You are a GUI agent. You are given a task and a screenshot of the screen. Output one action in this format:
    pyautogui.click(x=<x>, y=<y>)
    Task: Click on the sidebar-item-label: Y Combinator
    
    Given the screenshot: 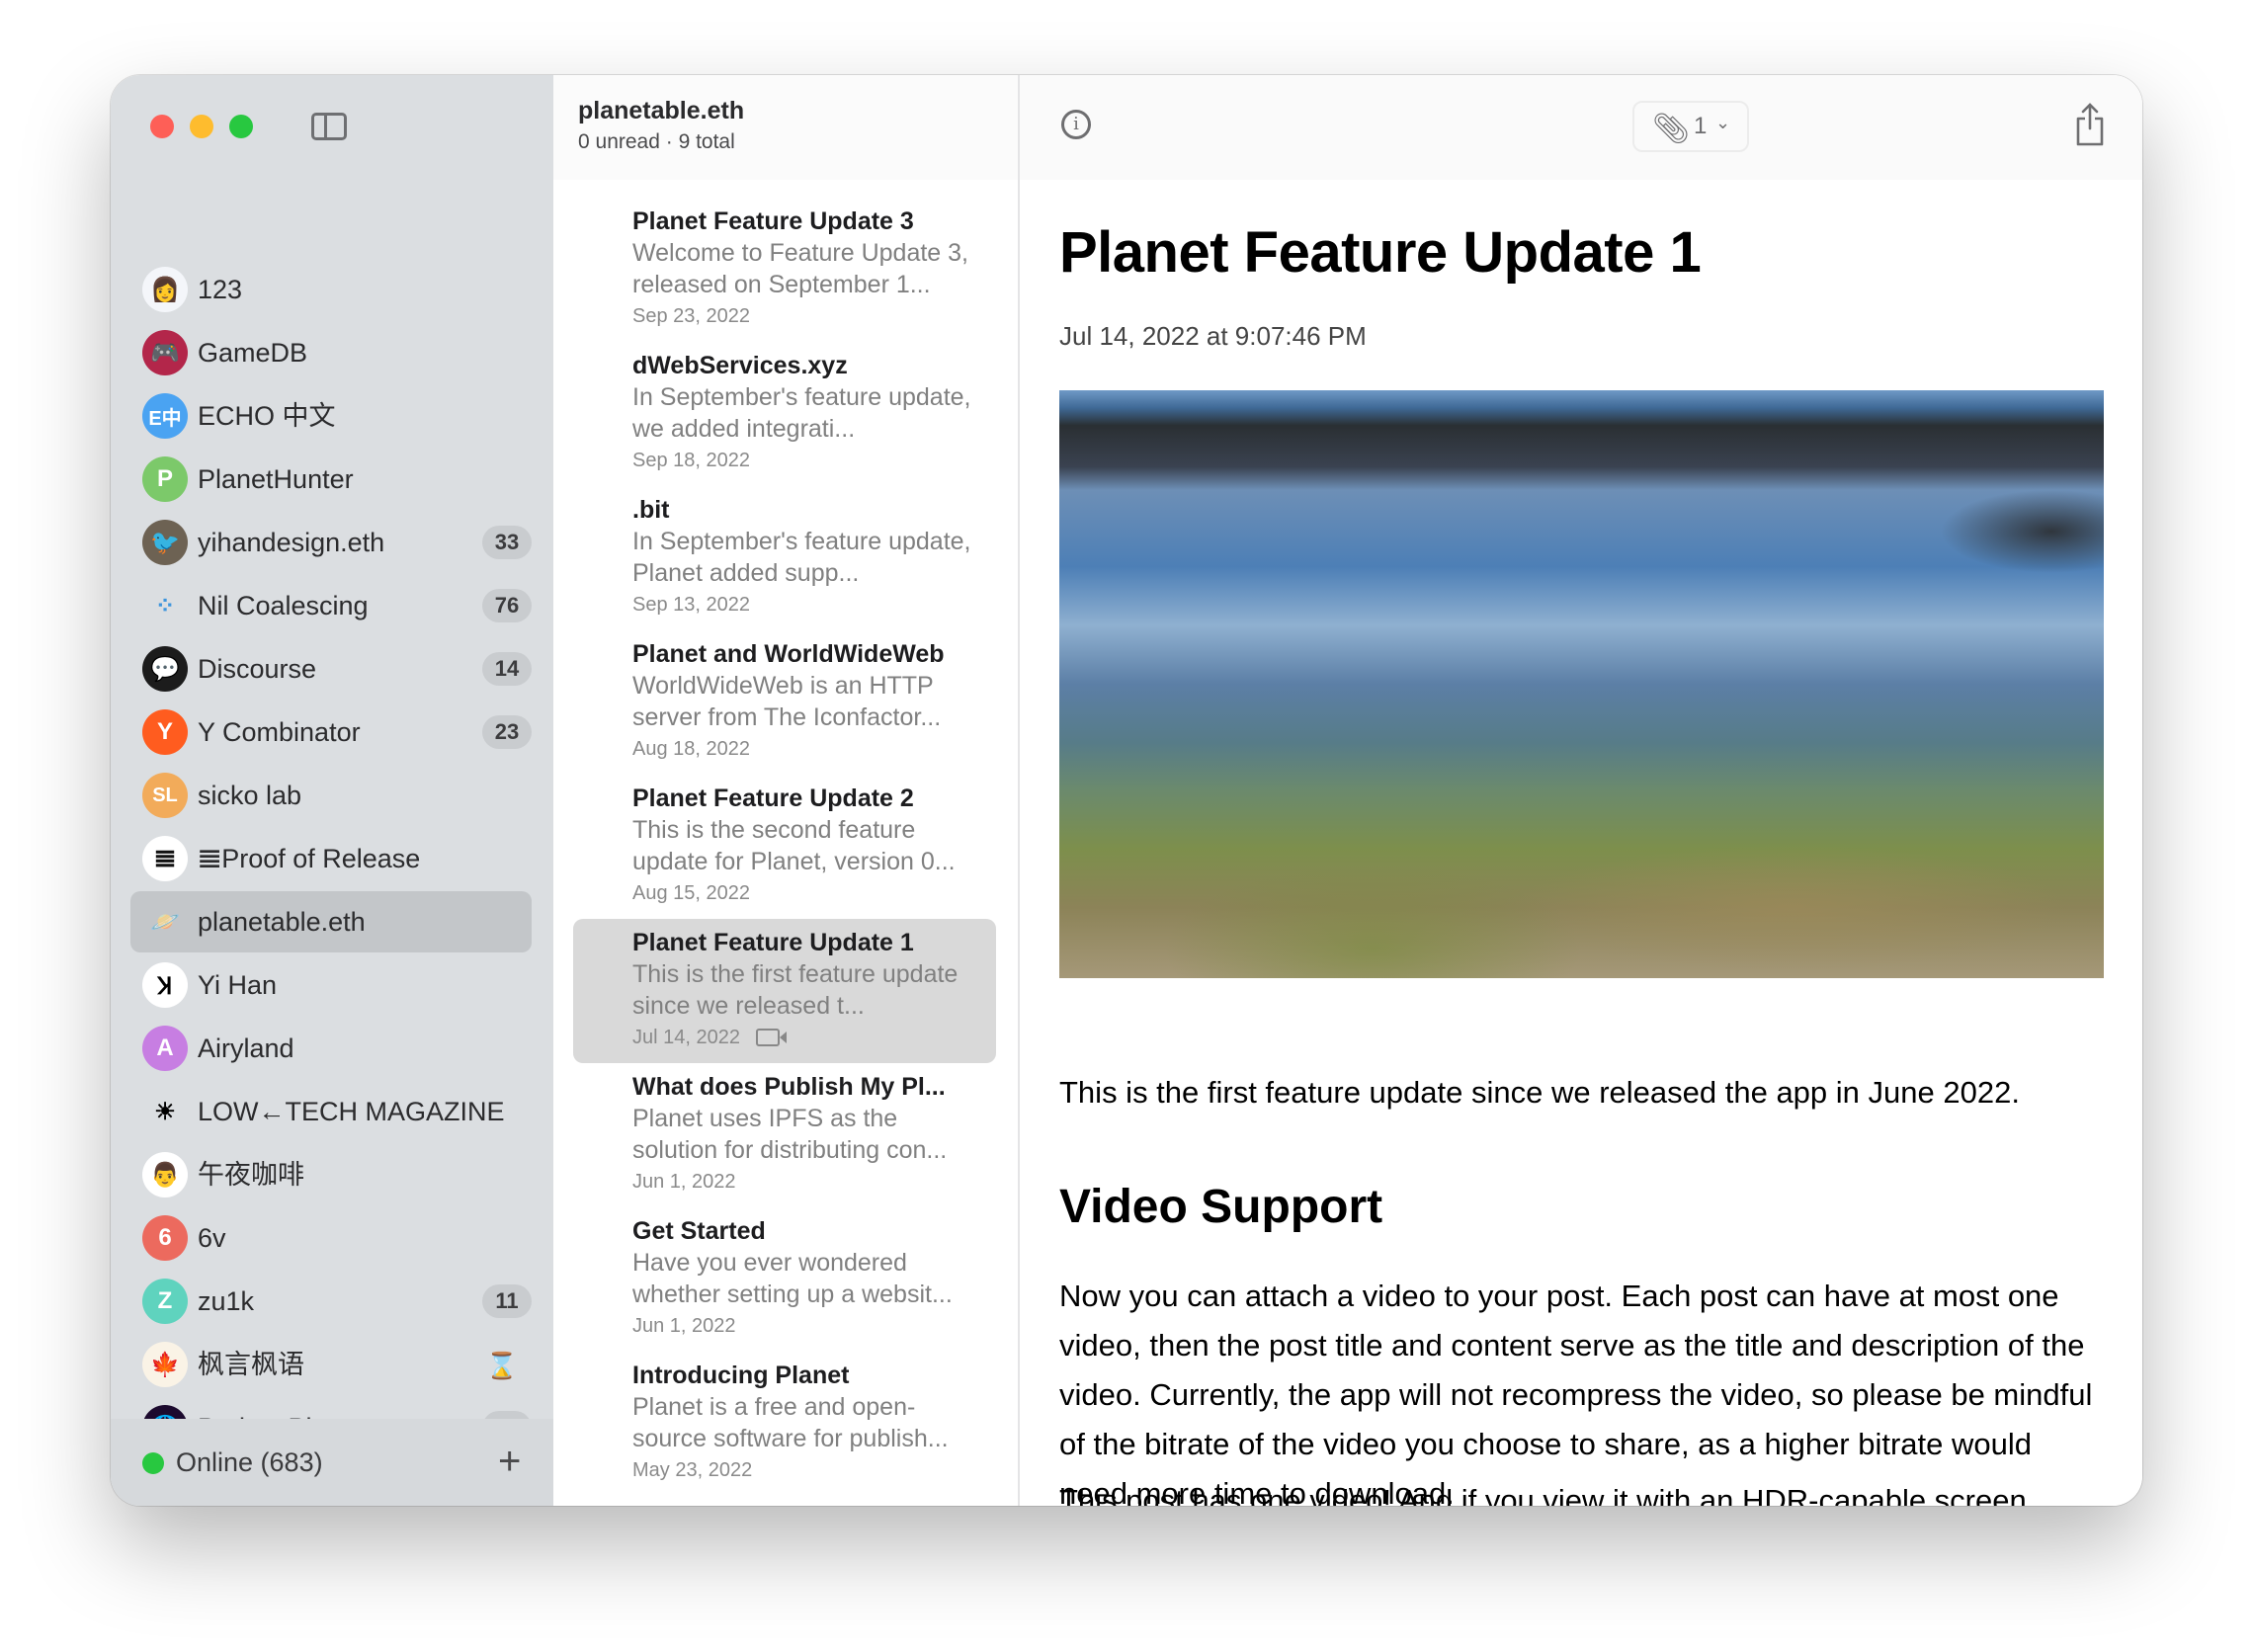 What is the action you would take?
    pyautogui.click(x=279, y=732)
    